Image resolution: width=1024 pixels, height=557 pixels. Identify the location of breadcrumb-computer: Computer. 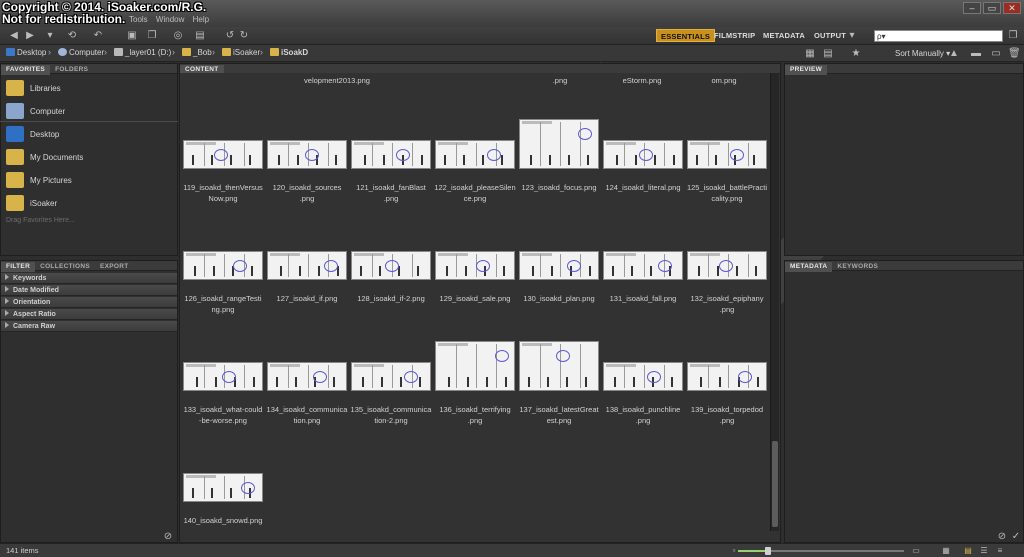
(81, 52).